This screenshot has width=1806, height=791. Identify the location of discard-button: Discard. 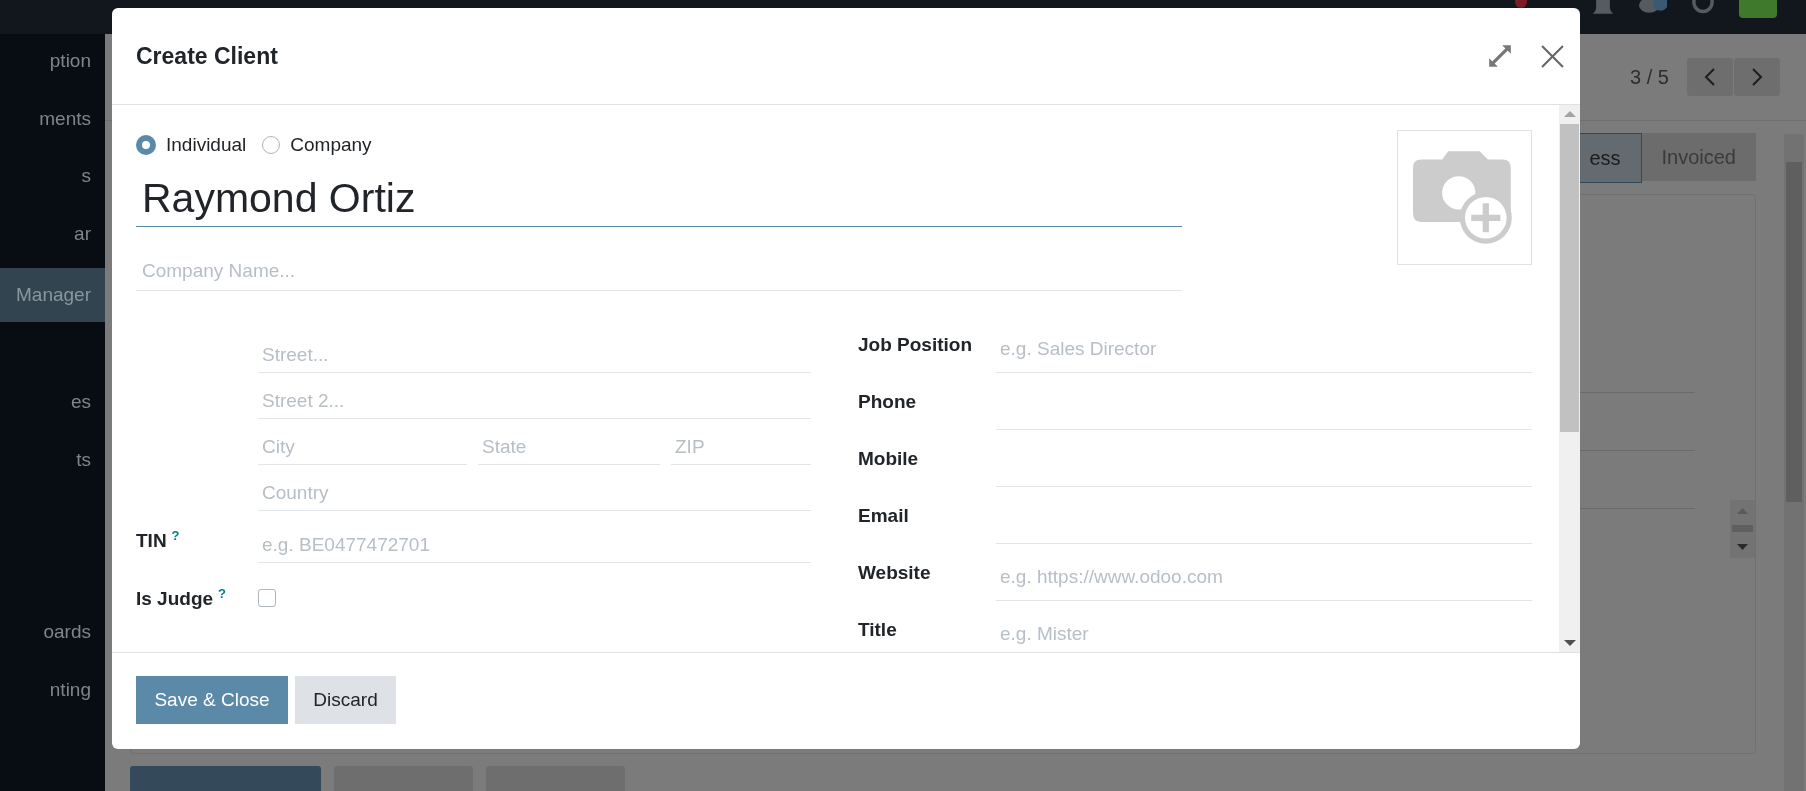
(345, 700).